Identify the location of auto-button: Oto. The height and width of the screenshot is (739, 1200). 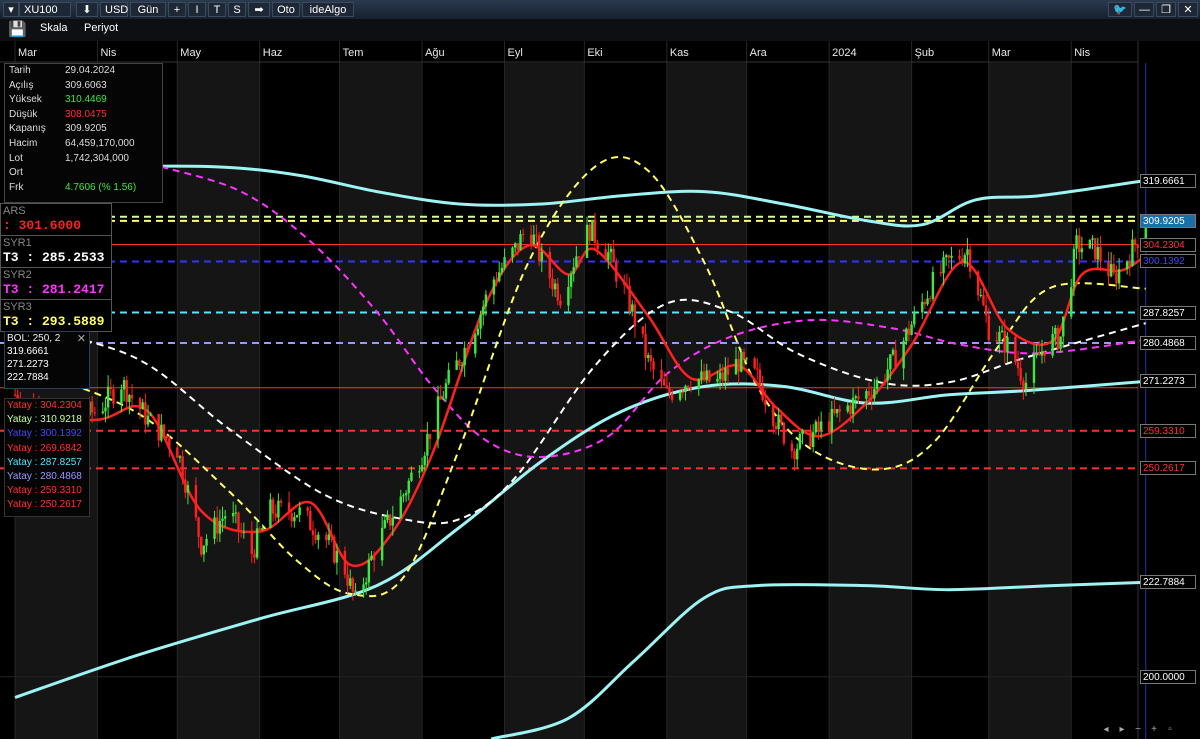
(286, 9).